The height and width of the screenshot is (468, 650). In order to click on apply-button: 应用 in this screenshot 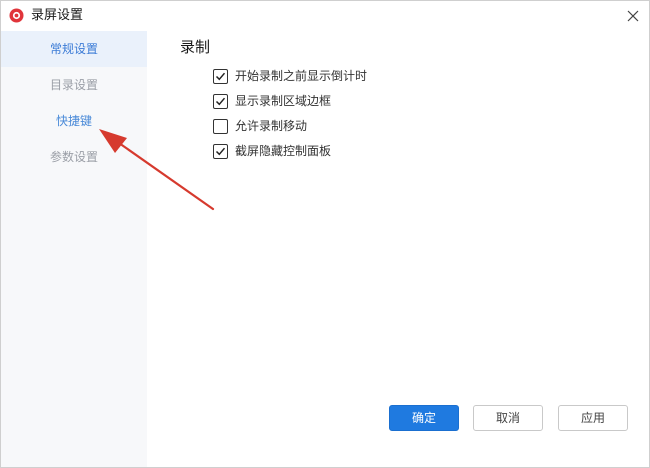, I will do `click(593, 418)`.